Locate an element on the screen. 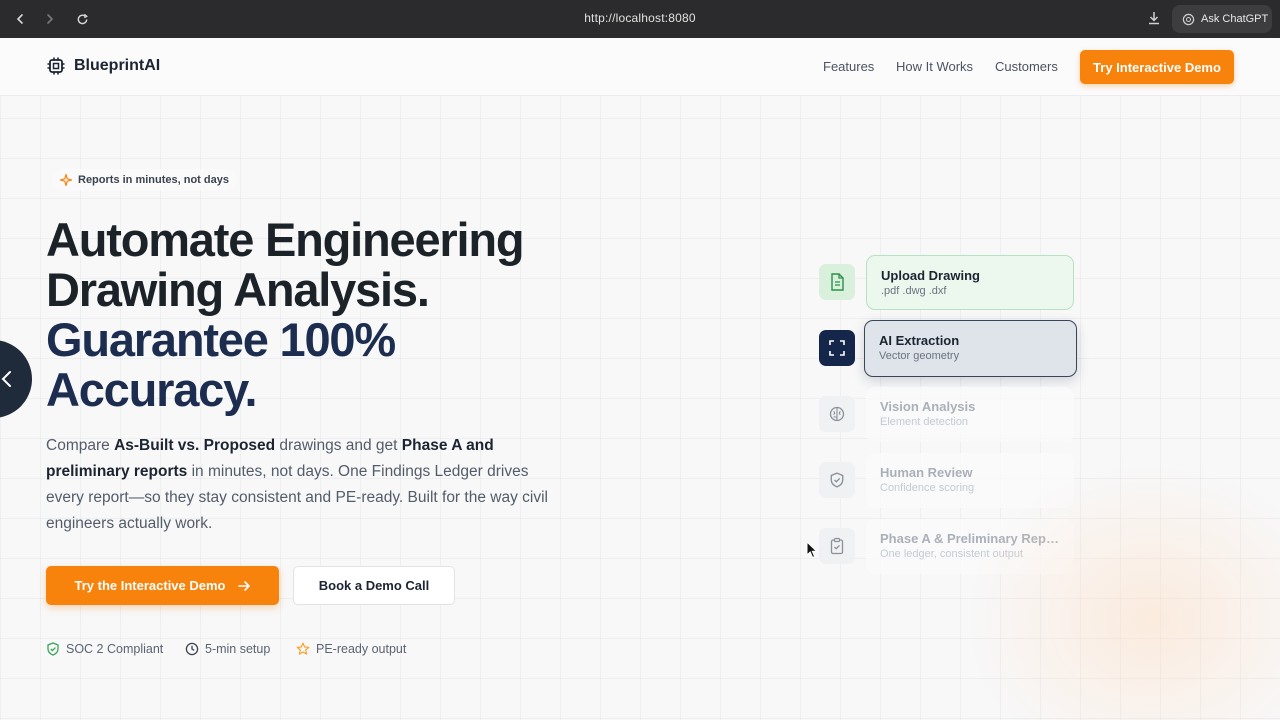 This screenshot has width=1280, height=720. pipeline-step-human-review: Human Review Confidence scoring is located at coordinates (970, 480).